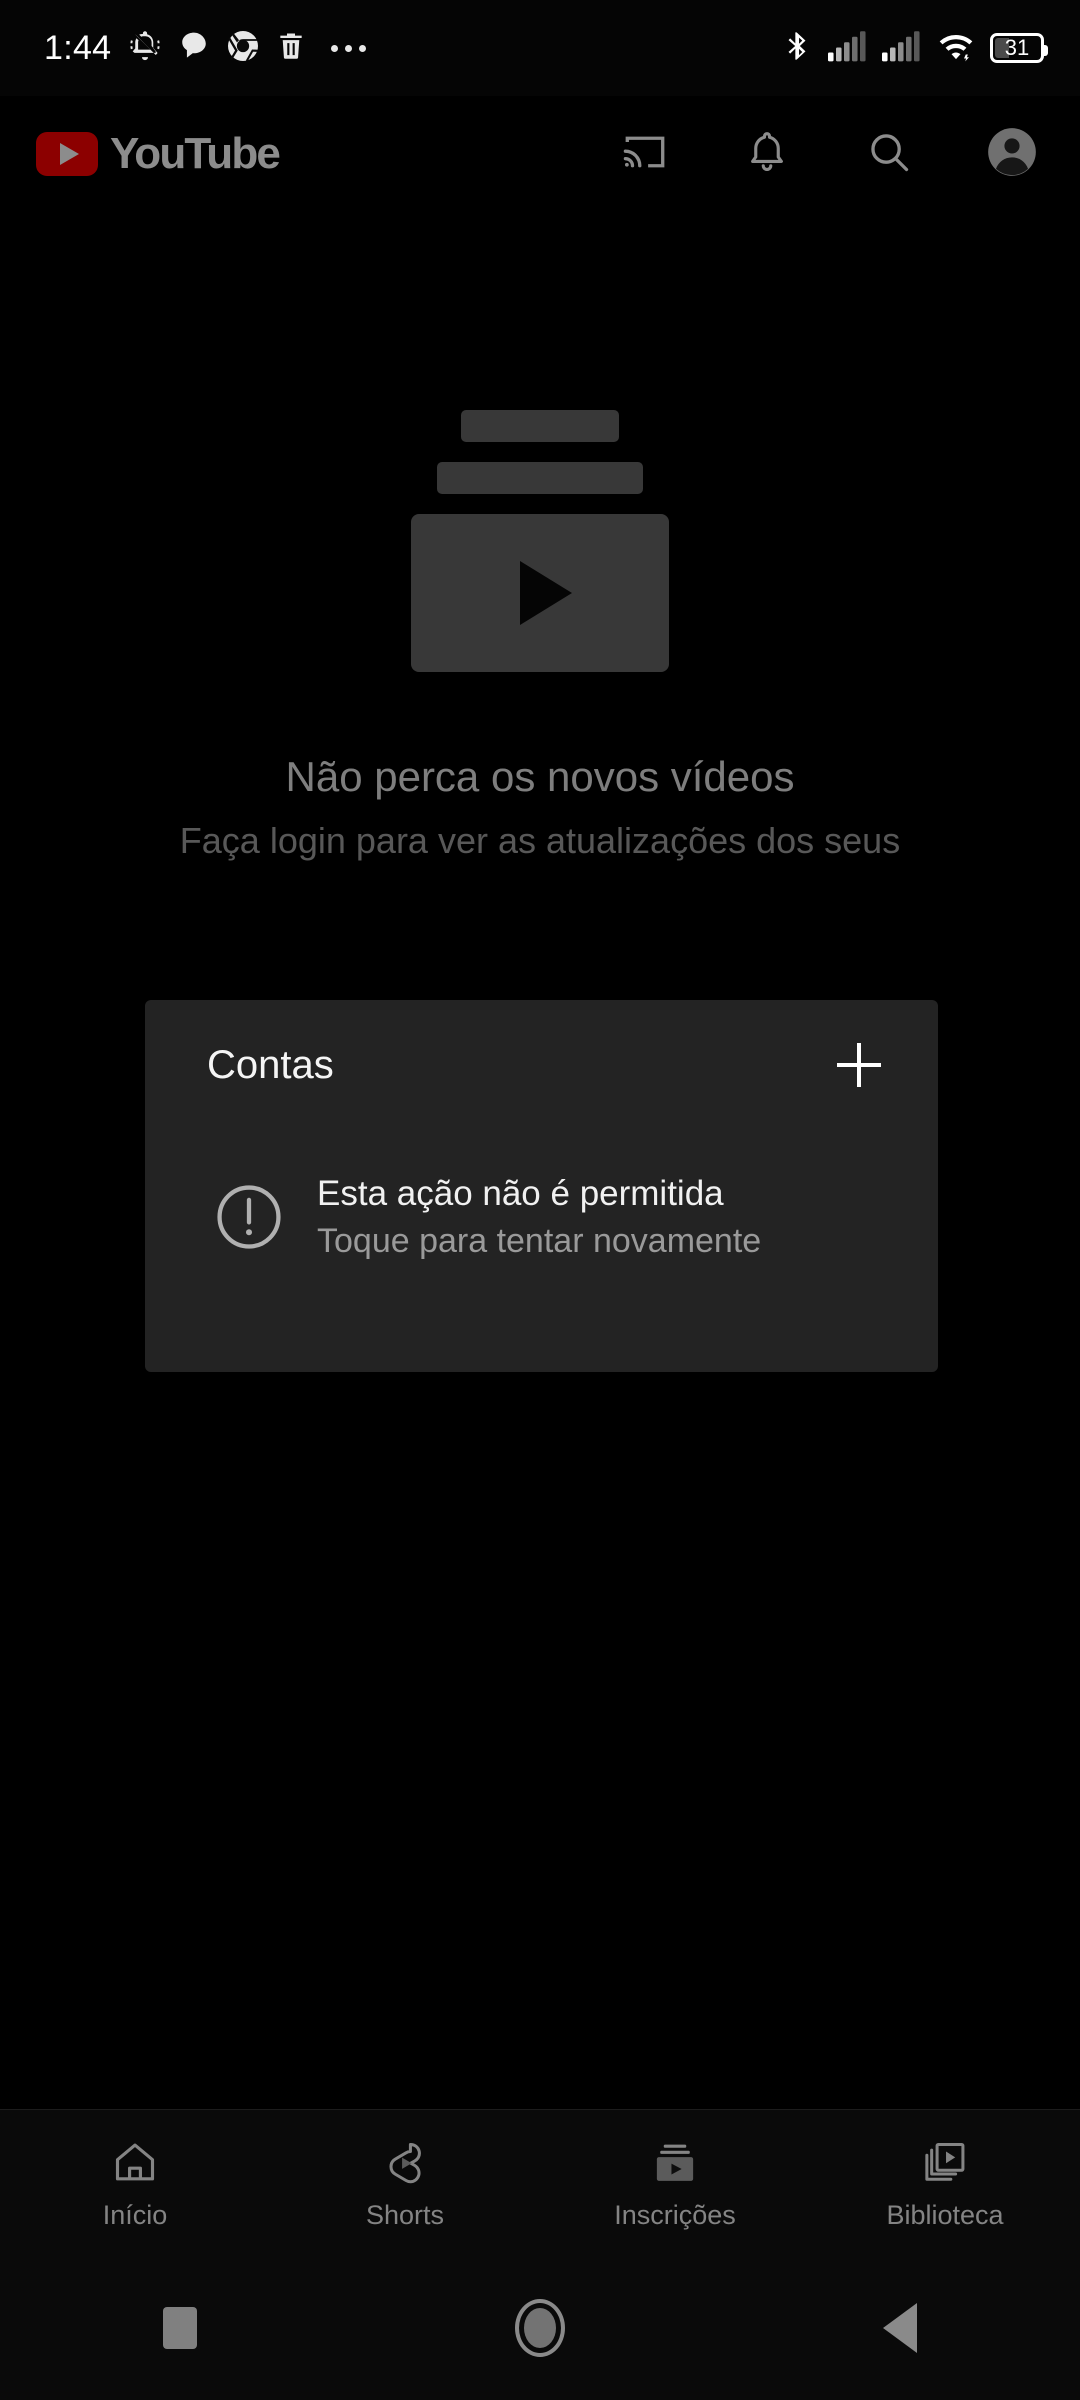  Describe the element at coordinates (540, 154) in the screenshot. I see `app-header: YouTube` at that location.